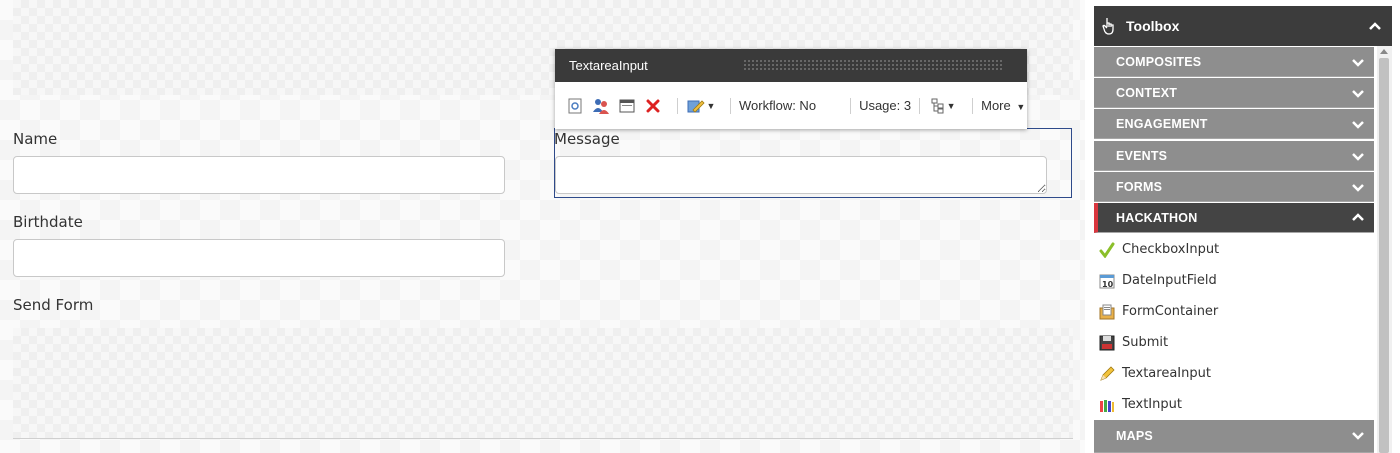  I want to click on chrome-tools: ▼ Workflow: No Usage: 3 ▼ More ▼, so click(791, 105).